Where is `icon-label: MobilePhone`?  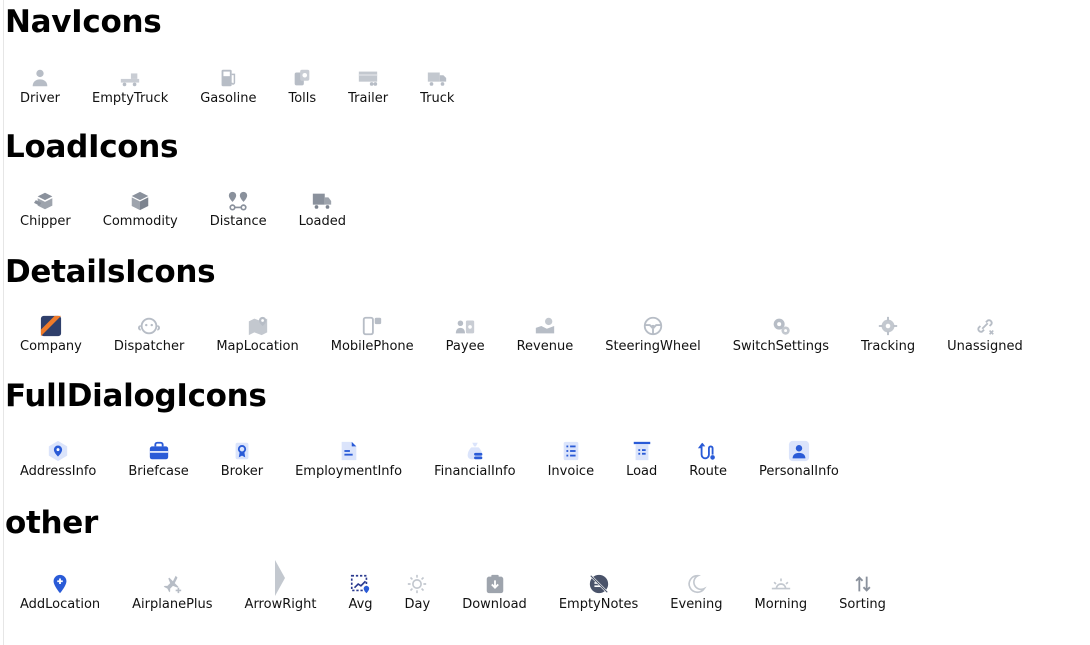
icon-label: MobilePhone is located at coordinates (372, 346).